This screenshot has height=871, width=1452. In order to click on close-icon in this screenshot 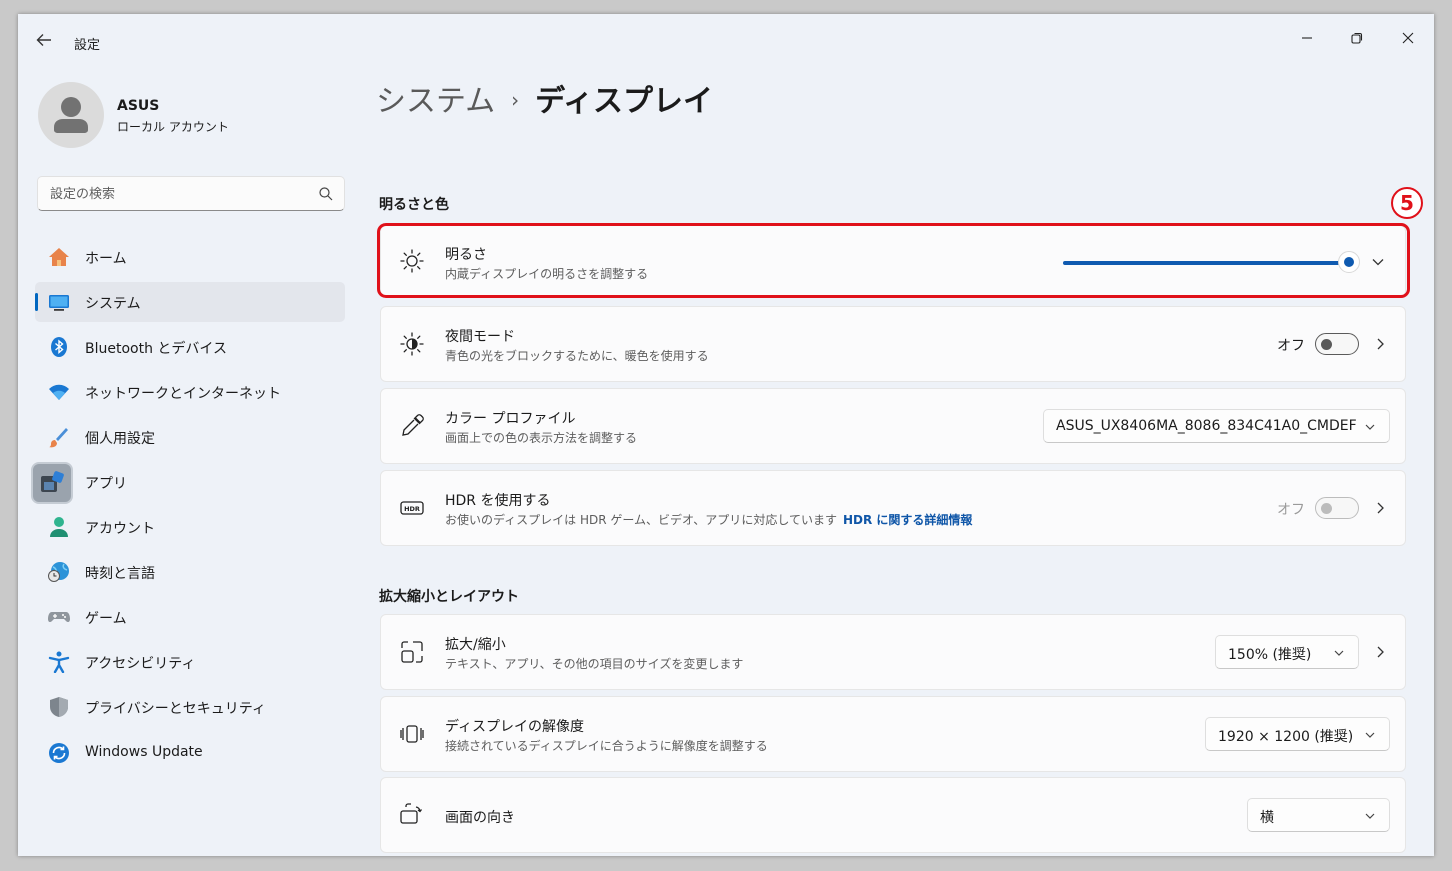, I will do `click(1408, 38)`.